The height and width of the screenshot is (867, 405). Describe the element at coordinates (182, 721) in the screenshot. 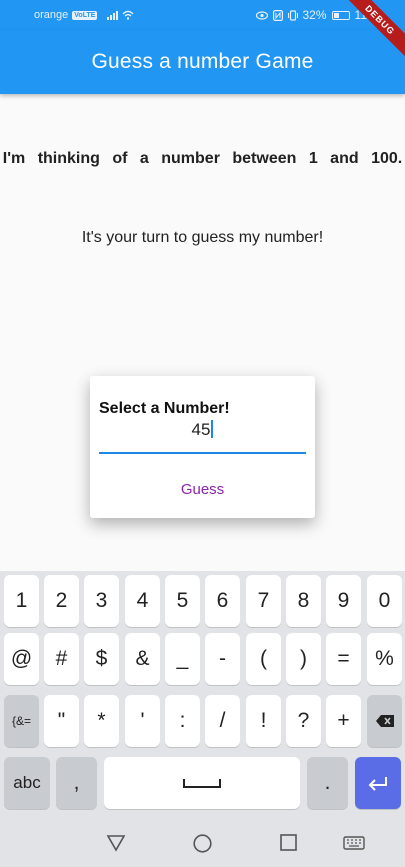

I see `key-colon: :` at that location.